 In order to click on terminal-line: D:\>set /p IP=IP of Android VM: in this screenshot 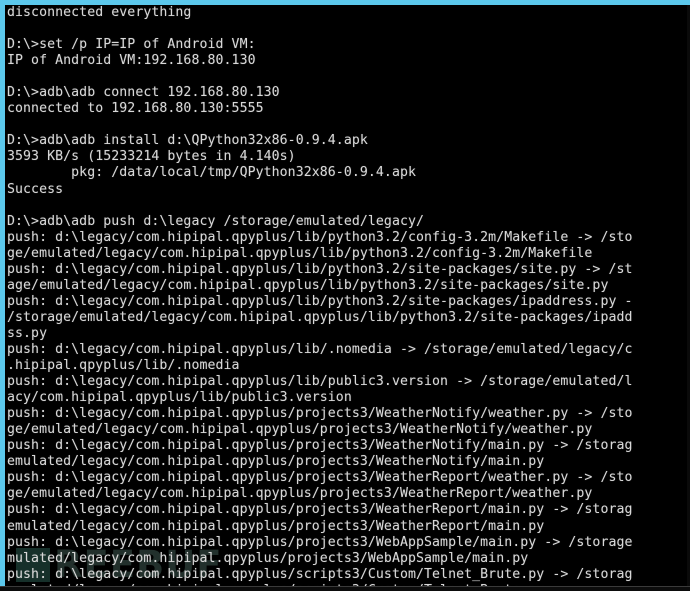, I will do `click(131, 45)`.